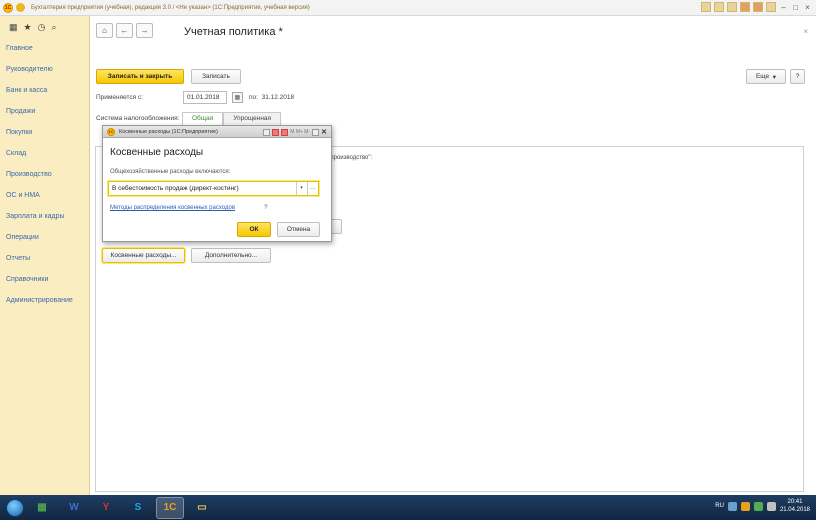  What do you see at coordinates (272, 97) in the screenshot?
I see `date-to-label: по: 31.12.2018` at bounding box center [272, 97].